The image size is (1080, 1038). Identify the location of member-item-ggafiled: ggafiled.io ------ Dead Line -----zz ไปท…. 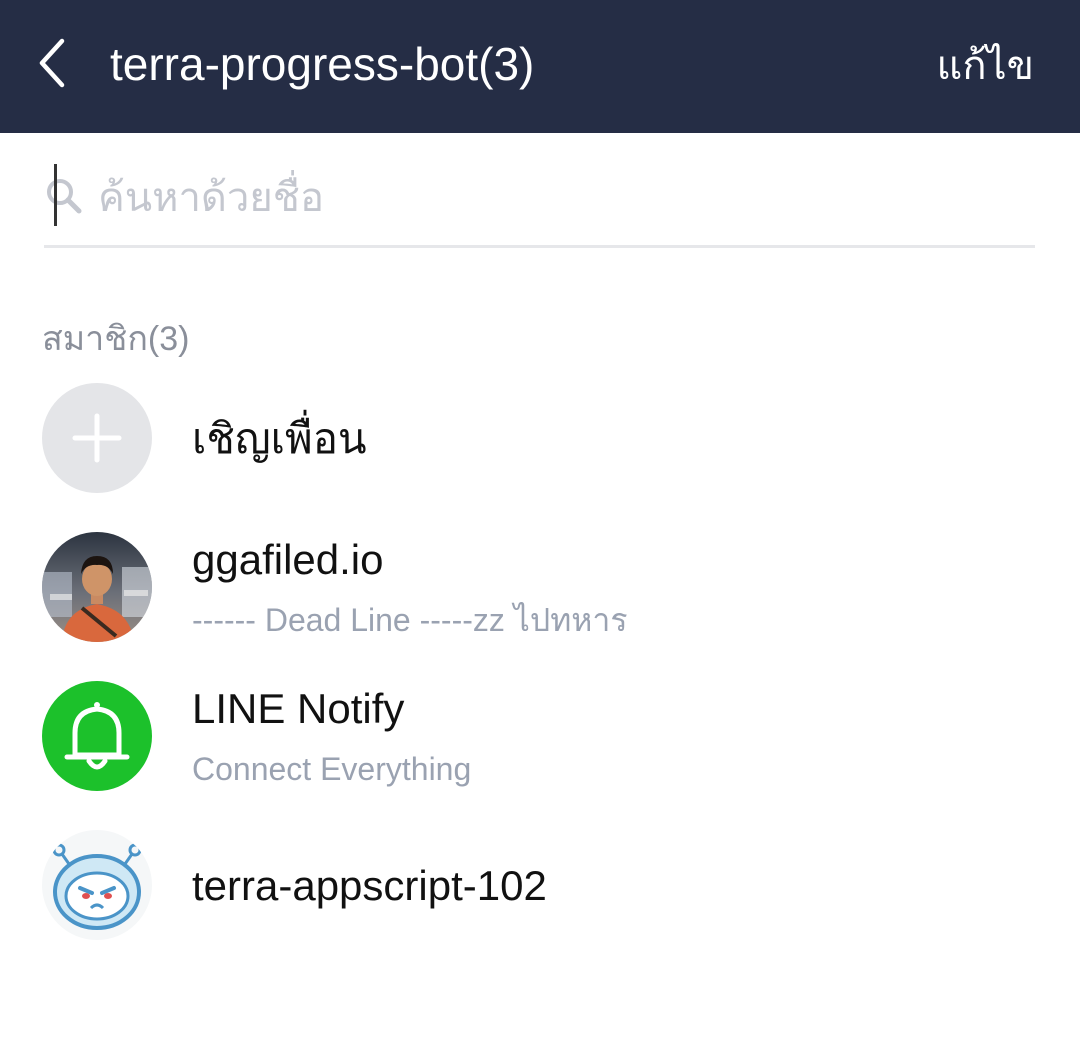
(542, 588).